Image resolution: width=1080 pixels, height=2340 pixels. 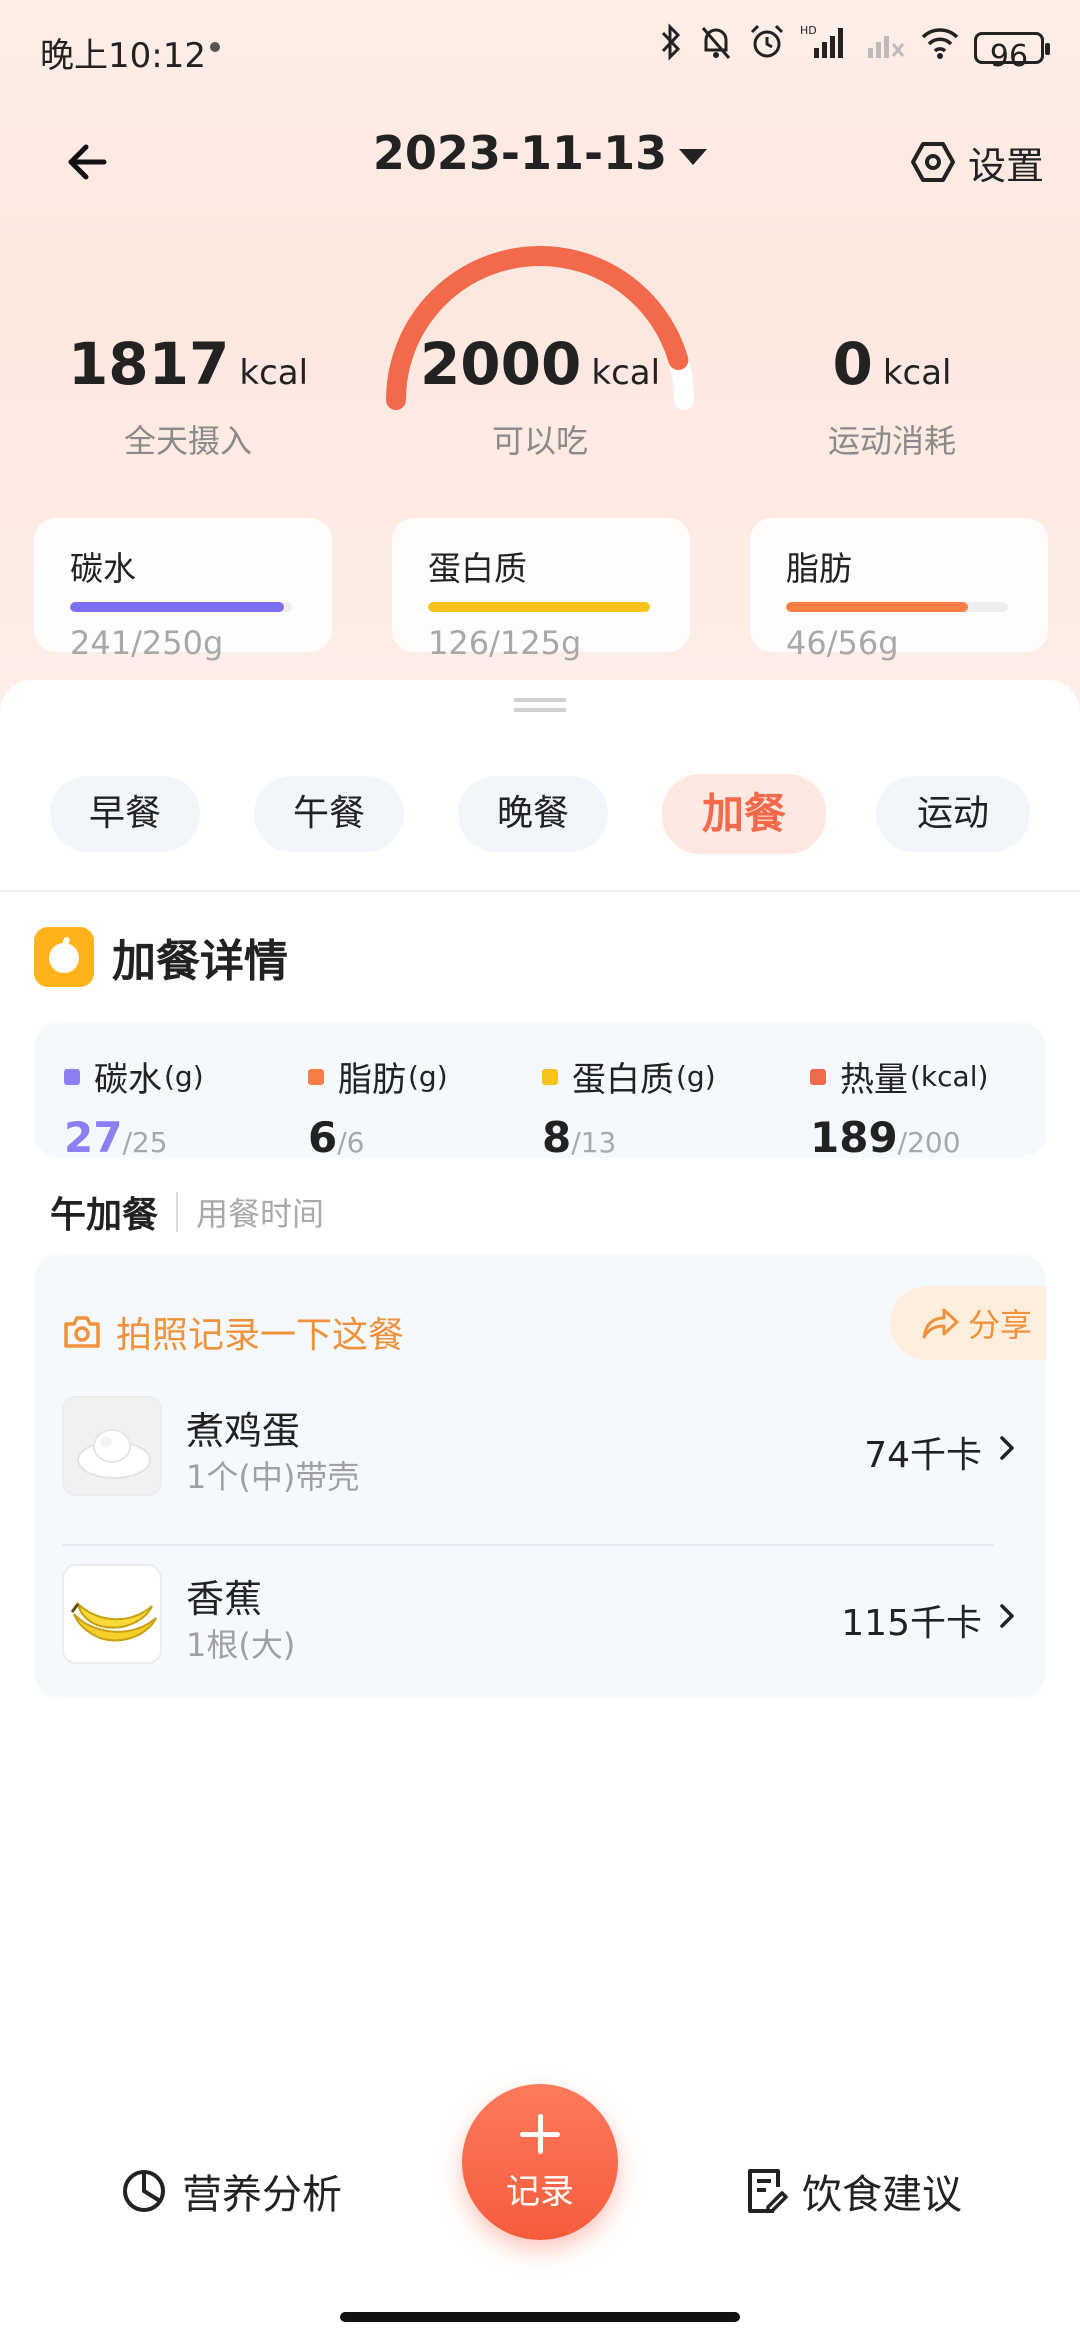 What do you see at coordinates (542, 1619) in the screenshot?
I see `food-item: 香蕉 1根(大) 115千卡` at bounding box center [542, 1619].